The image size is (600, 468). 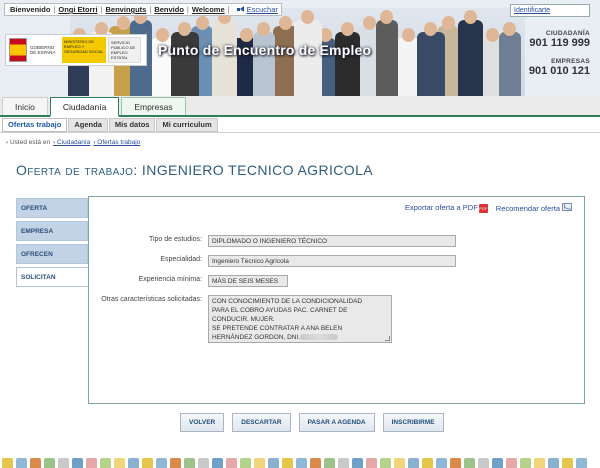 What do you see at coordinates (262, 9) in the screenshot?
I see `listen-label: Escuchar` at bounding box center [262, 9].